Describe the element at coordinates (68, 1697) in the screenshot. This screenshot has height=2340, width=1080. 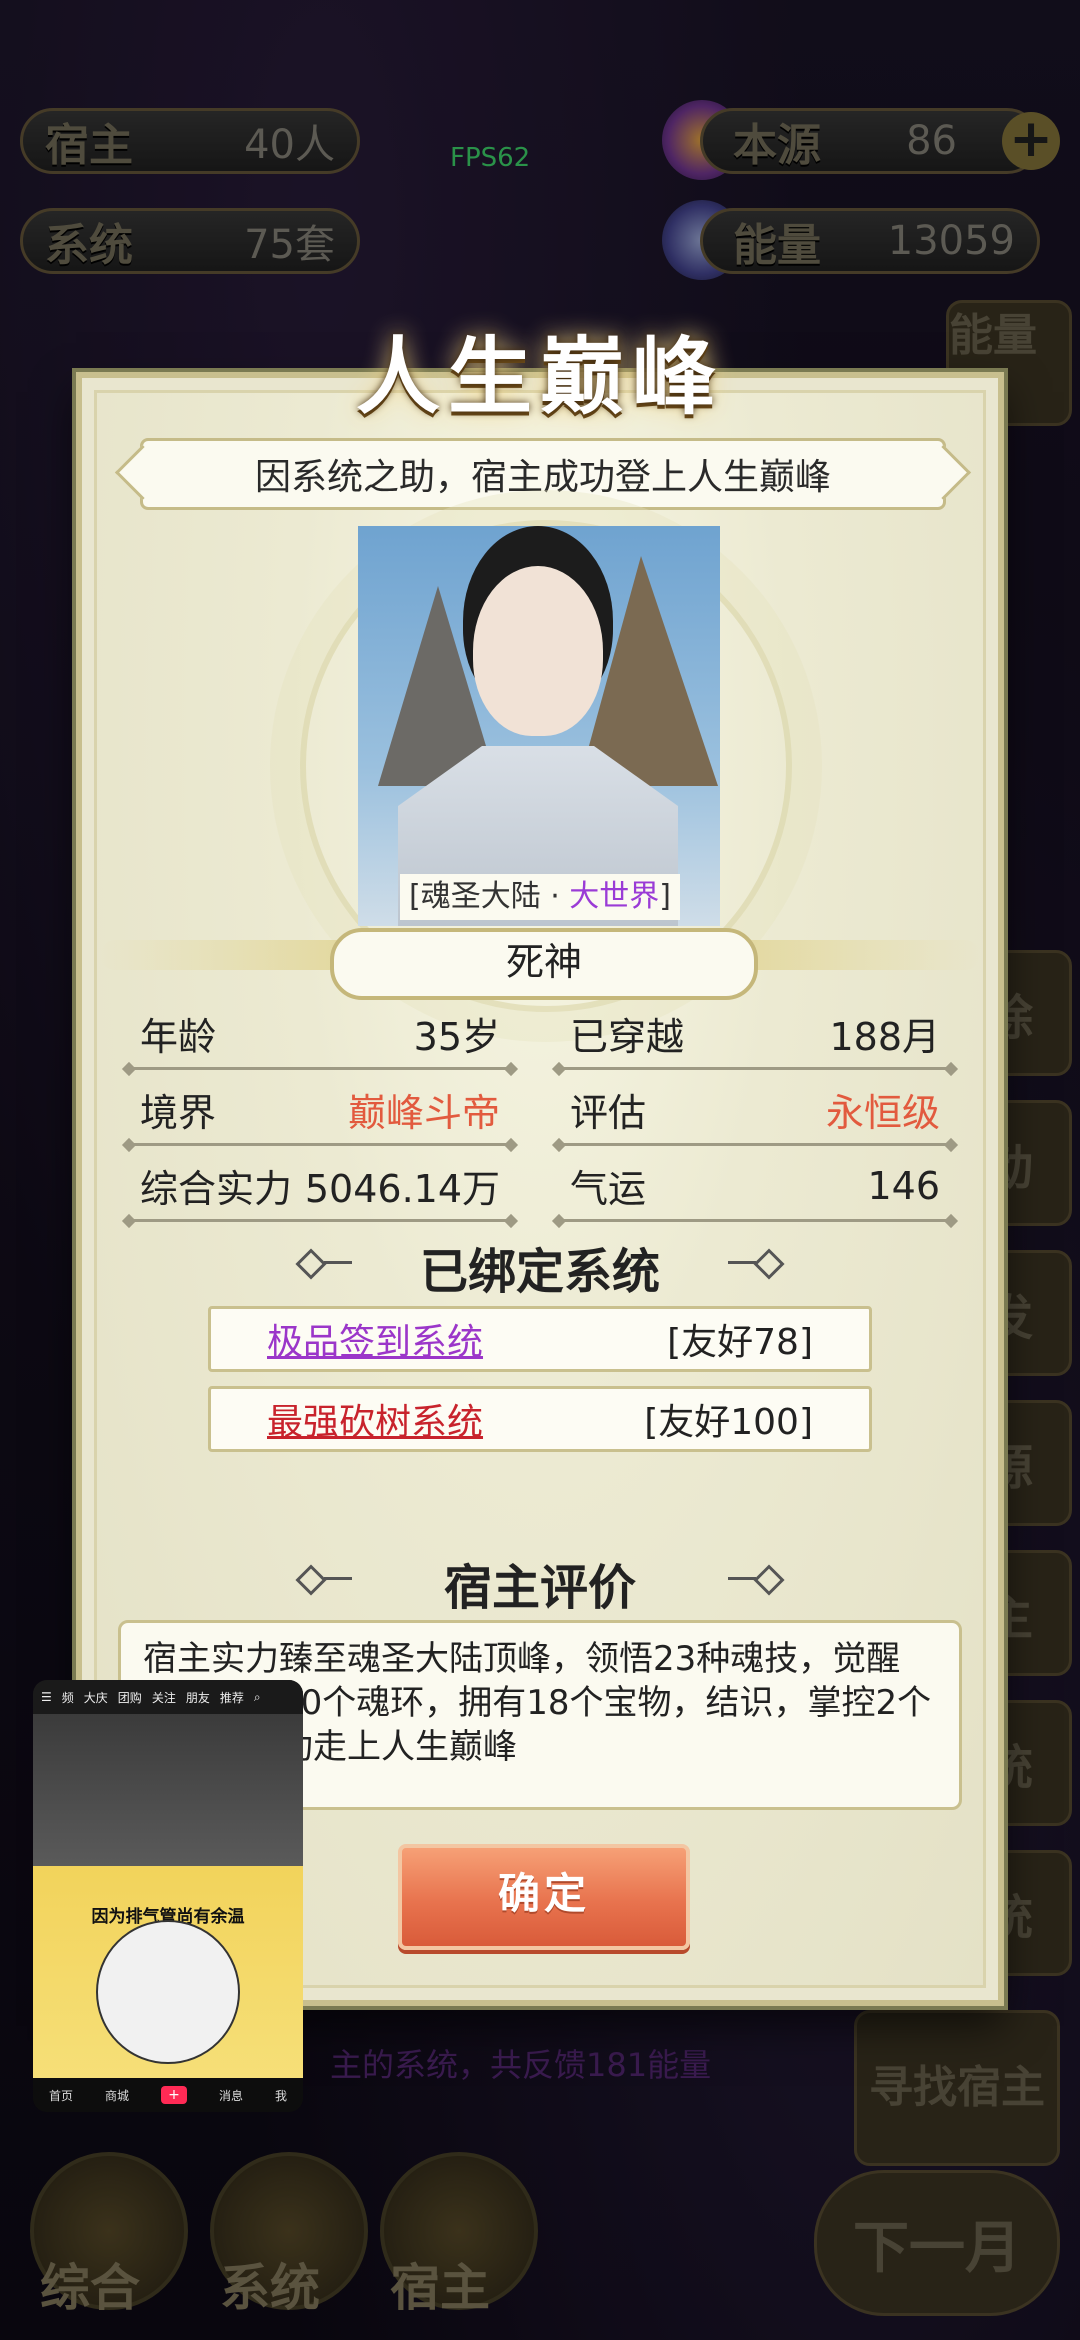
I see `pip-tab: 频` at that location.